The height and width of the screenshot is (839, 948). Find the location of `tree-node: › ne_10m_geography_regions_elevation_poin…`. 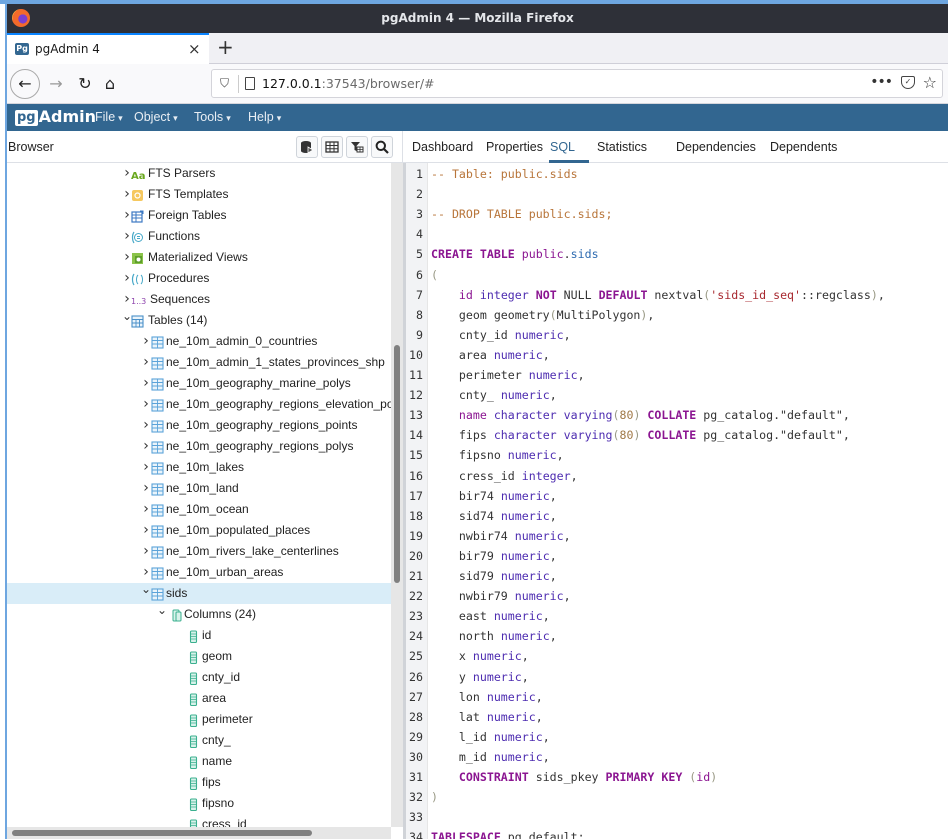

tree-node: › ne_10m_geography_regions_elevation_poin… is located at coordinates (199, 404).